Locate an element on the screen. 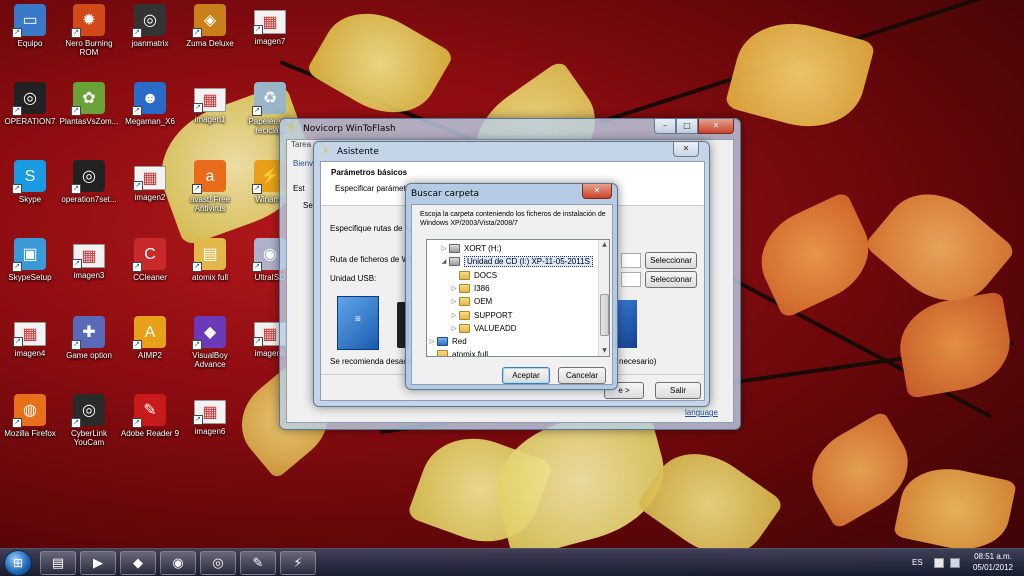 The height and width of the screenshot is (576, 1024). desktop-shortcut: ✚ ↗ Game option is located at coordinates (89, 349).